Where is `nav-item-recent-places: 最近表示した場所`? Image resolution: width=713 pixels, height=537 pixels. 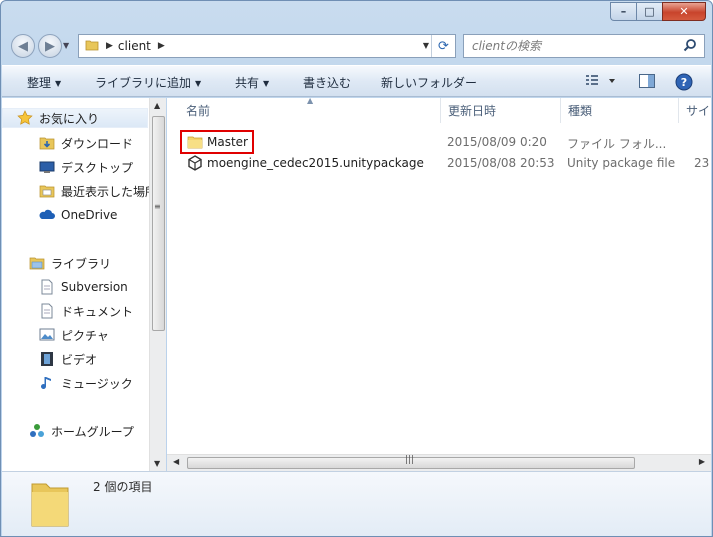
nav-item-recent-places: 最近表示した場所 is located at coordinates (98, 191).